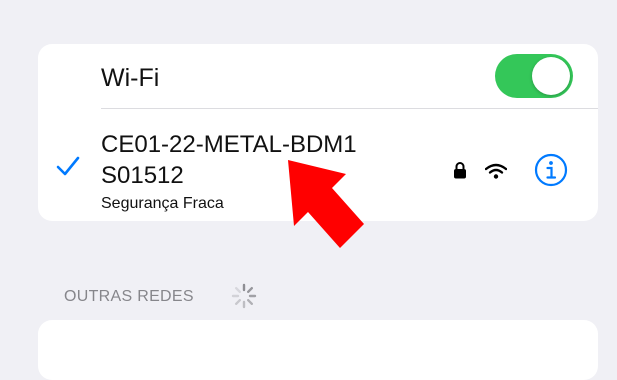  What do you see at coordinates (460, 170) in the screenshot?
I see `lock-icon` at bounding box center [460, 170].